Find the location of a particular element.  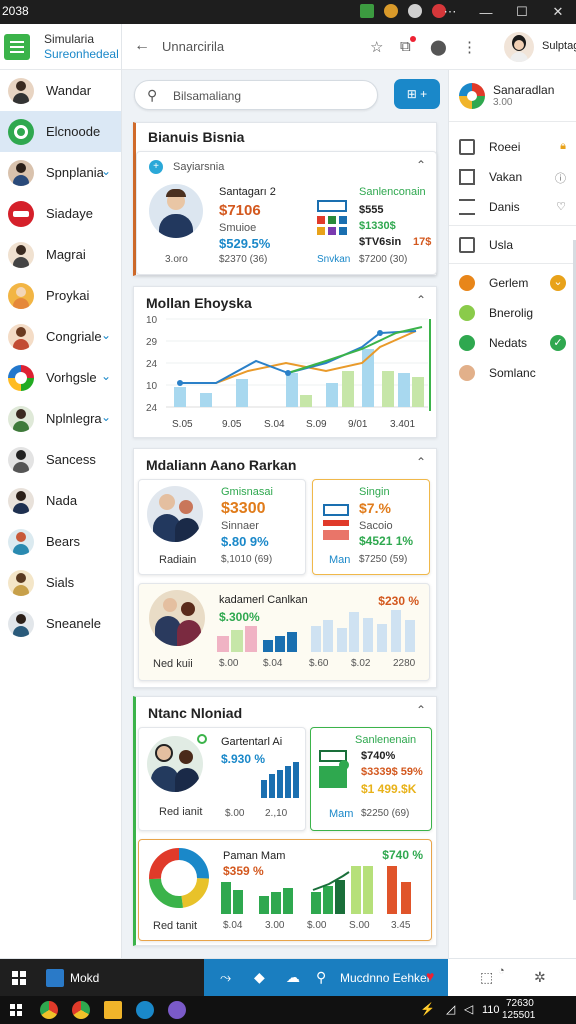

bottom-label: Mucdnno Eehkei is located at coordinates (384, 978).